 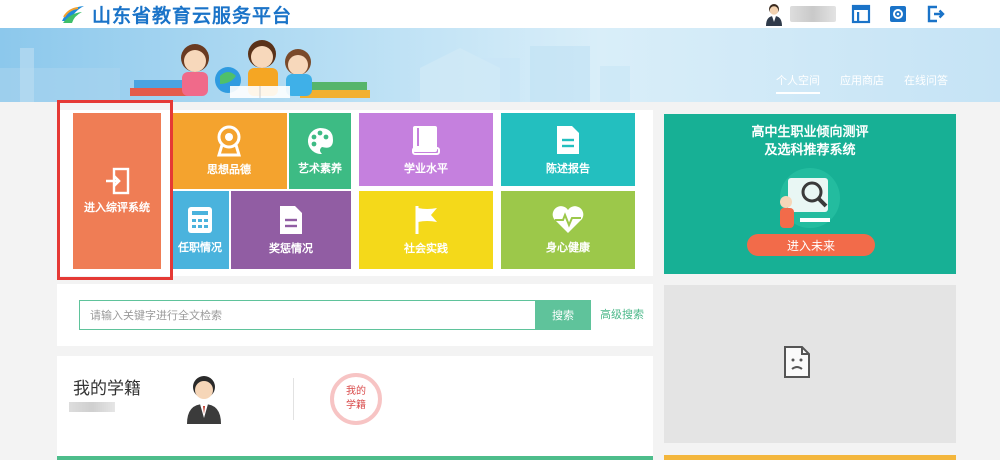 I want to click on search-panel: 搜索 高级搜索, so click(x=355, y=315).